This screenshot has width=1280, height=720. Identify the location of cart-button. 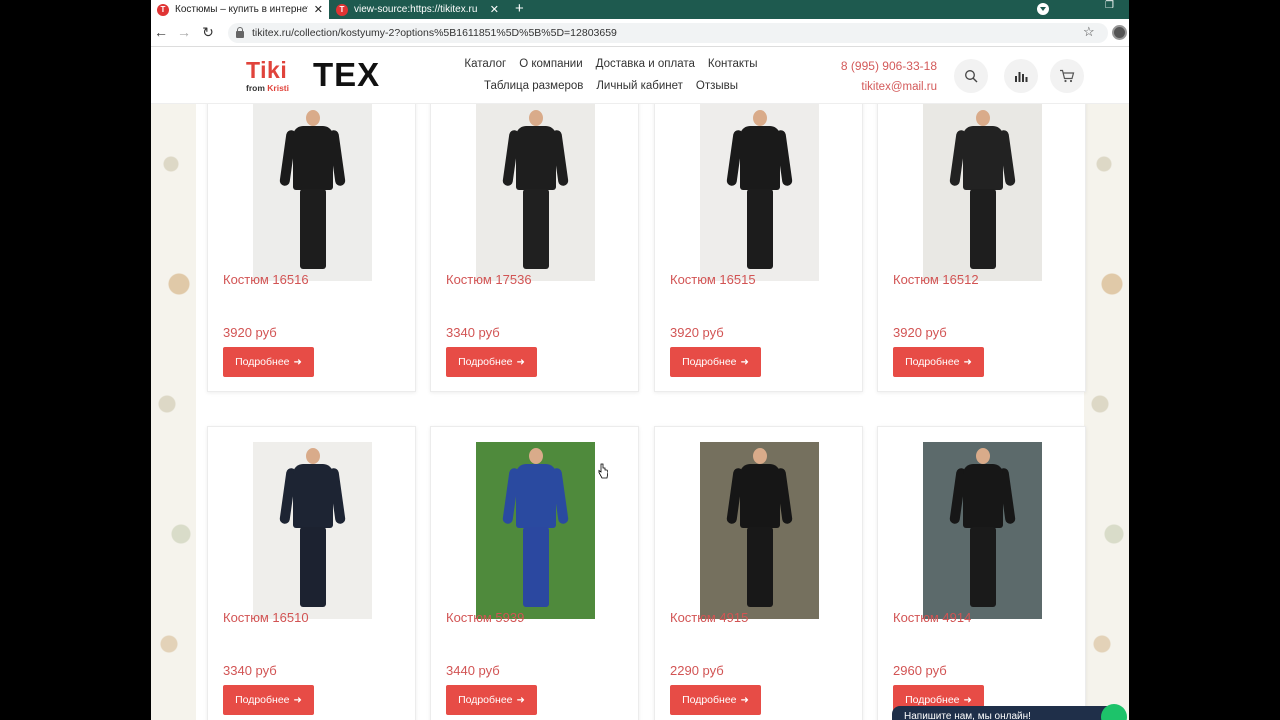
(1067, 76).